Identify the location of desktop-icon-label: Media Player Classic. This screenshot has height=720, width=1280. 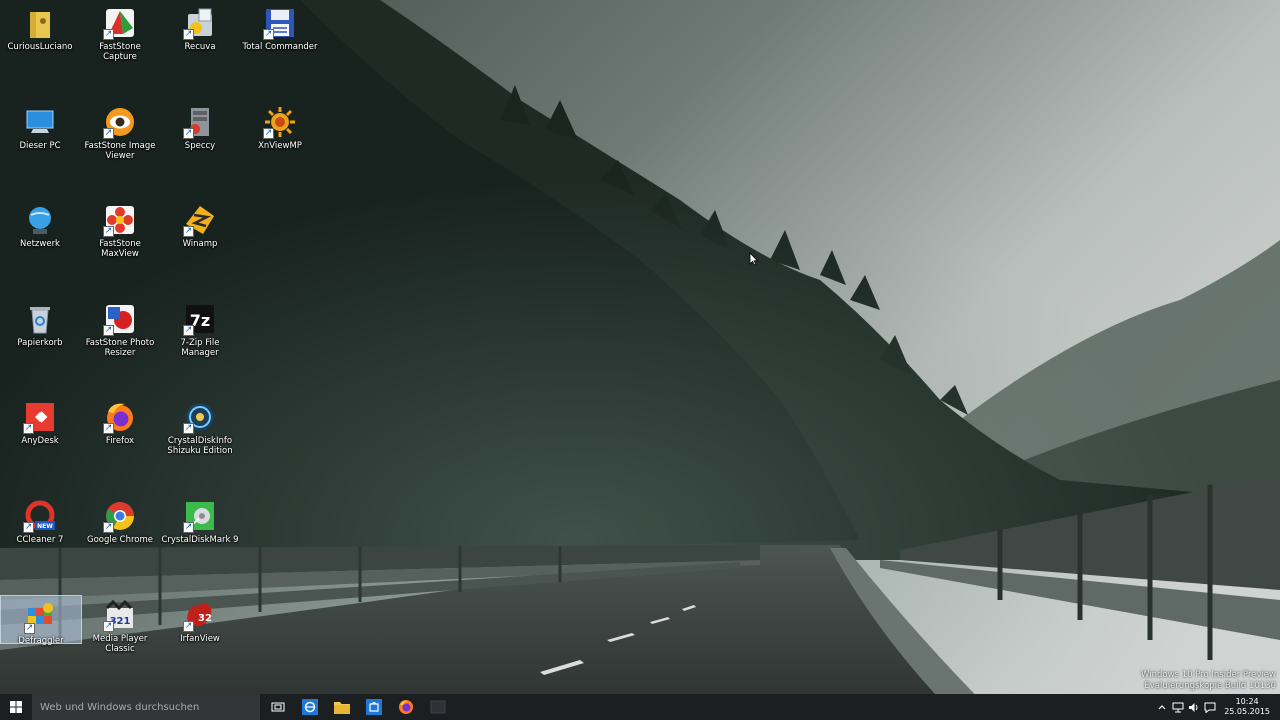
(120, 643).